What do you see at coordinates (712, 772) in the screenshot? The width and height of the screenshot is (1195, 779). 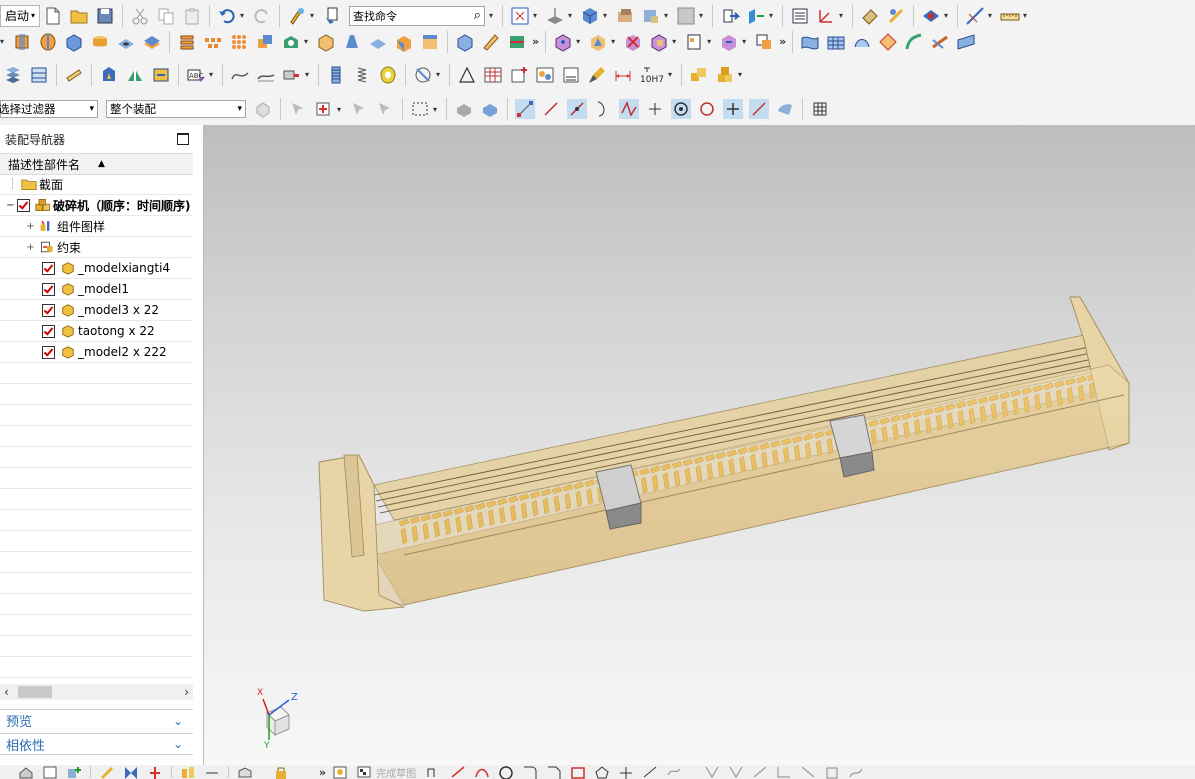 I see `pattern-curve-icon` at bounding box center [712, 772].